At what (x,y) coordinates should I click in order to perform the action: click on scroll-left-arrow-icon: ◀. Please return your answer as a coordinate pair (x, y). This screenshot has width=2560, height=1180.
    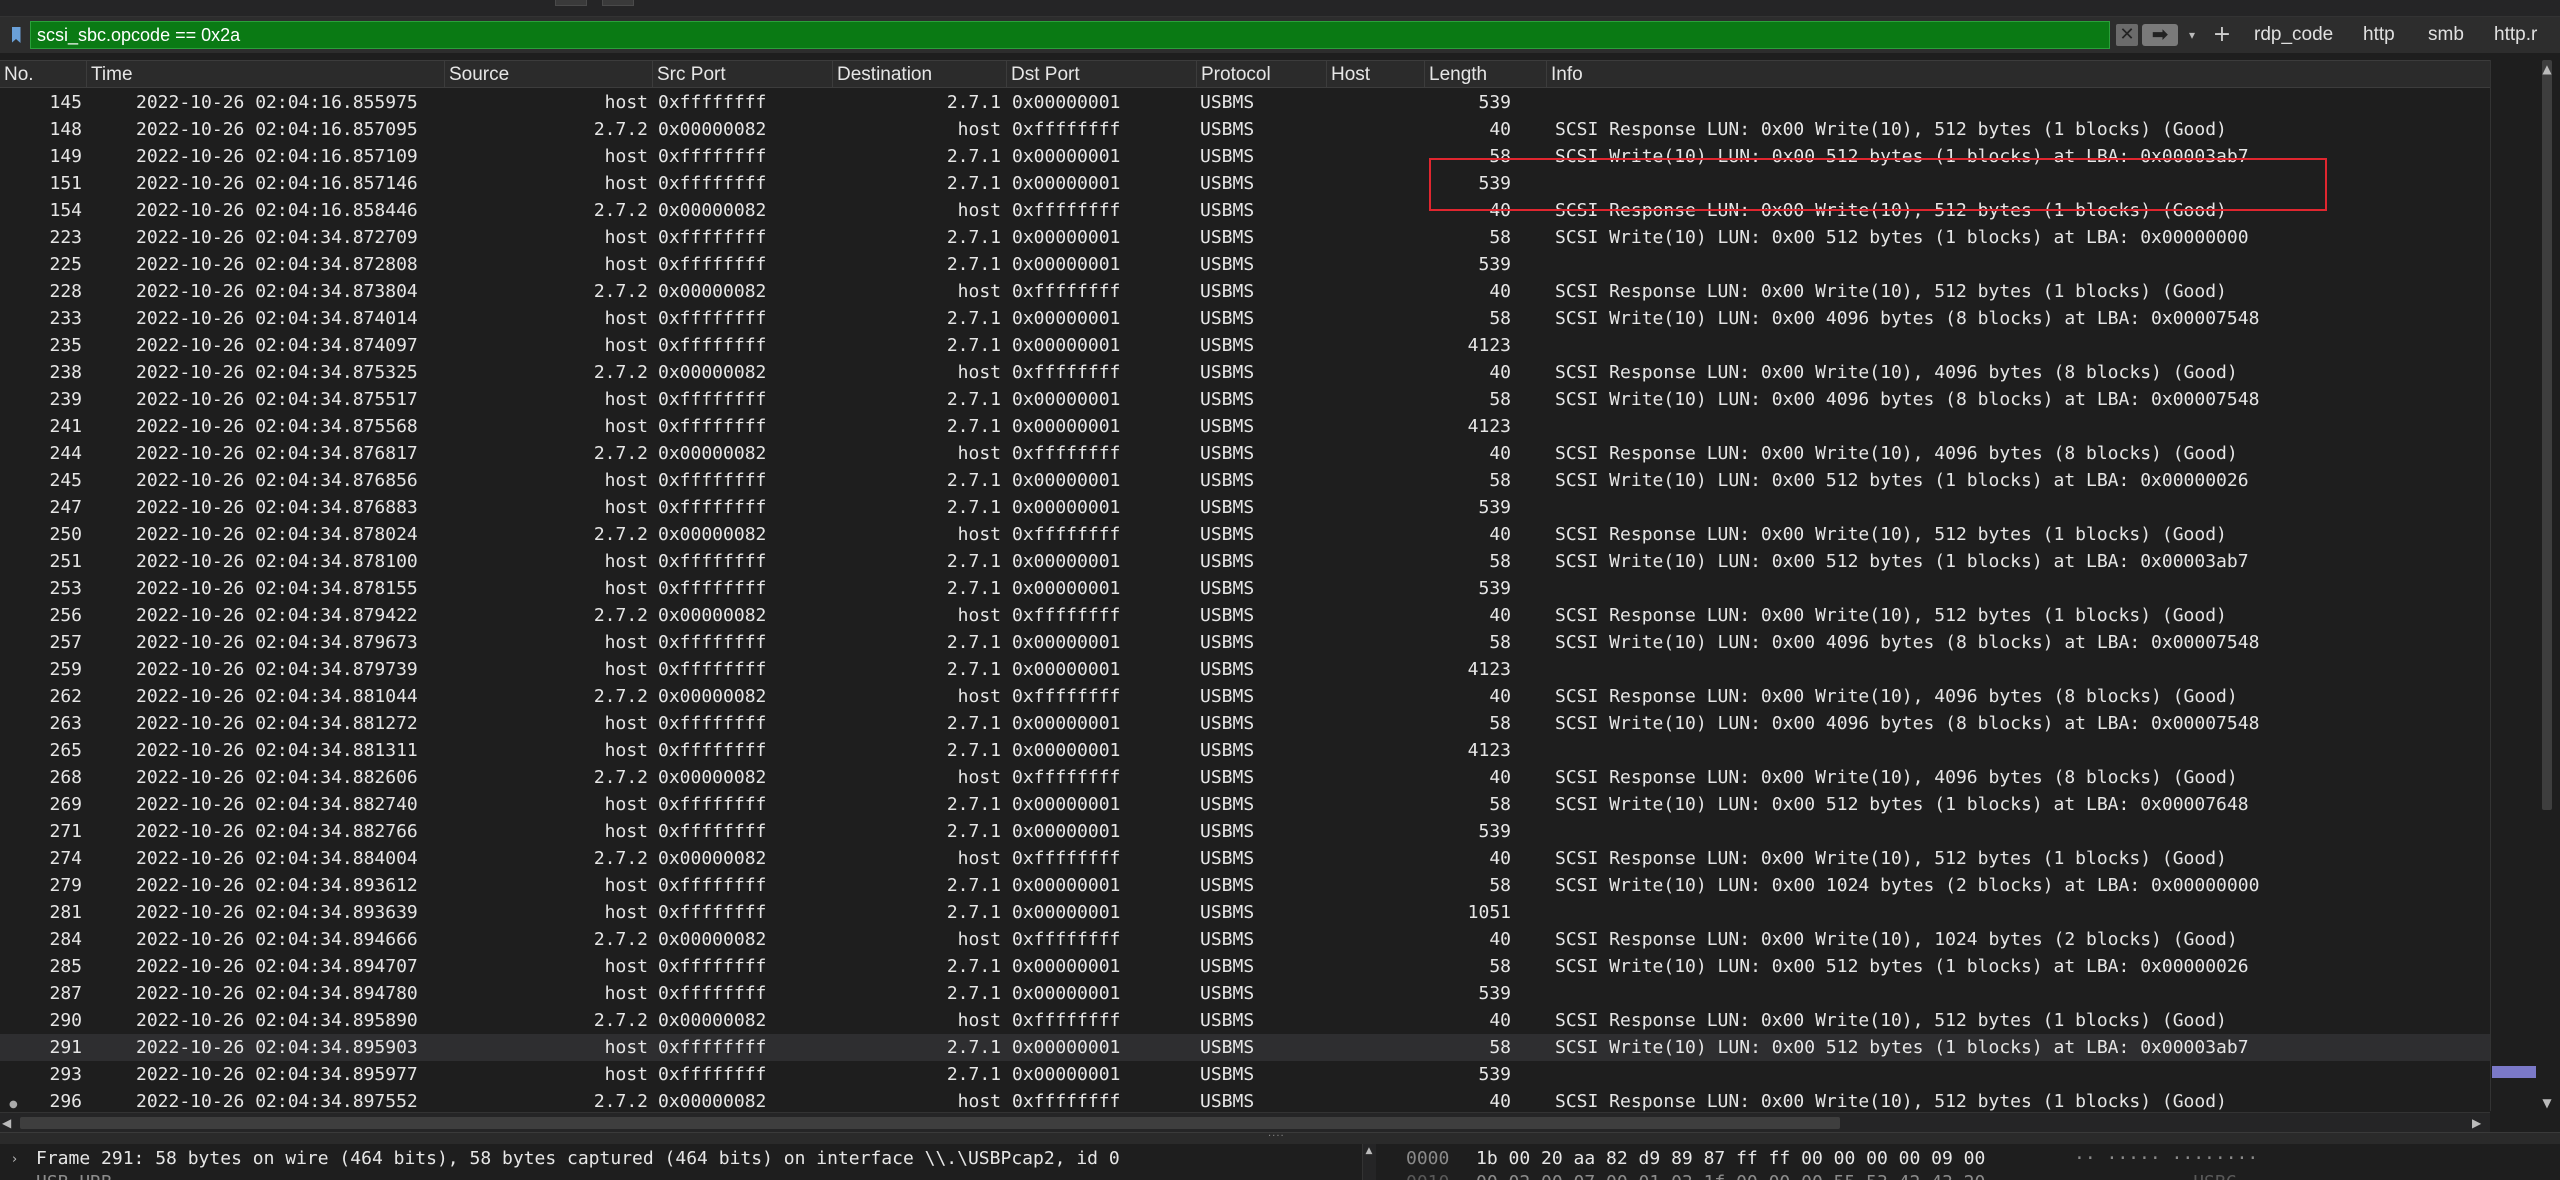
    Looking at the image, I should click on (9, 1123).